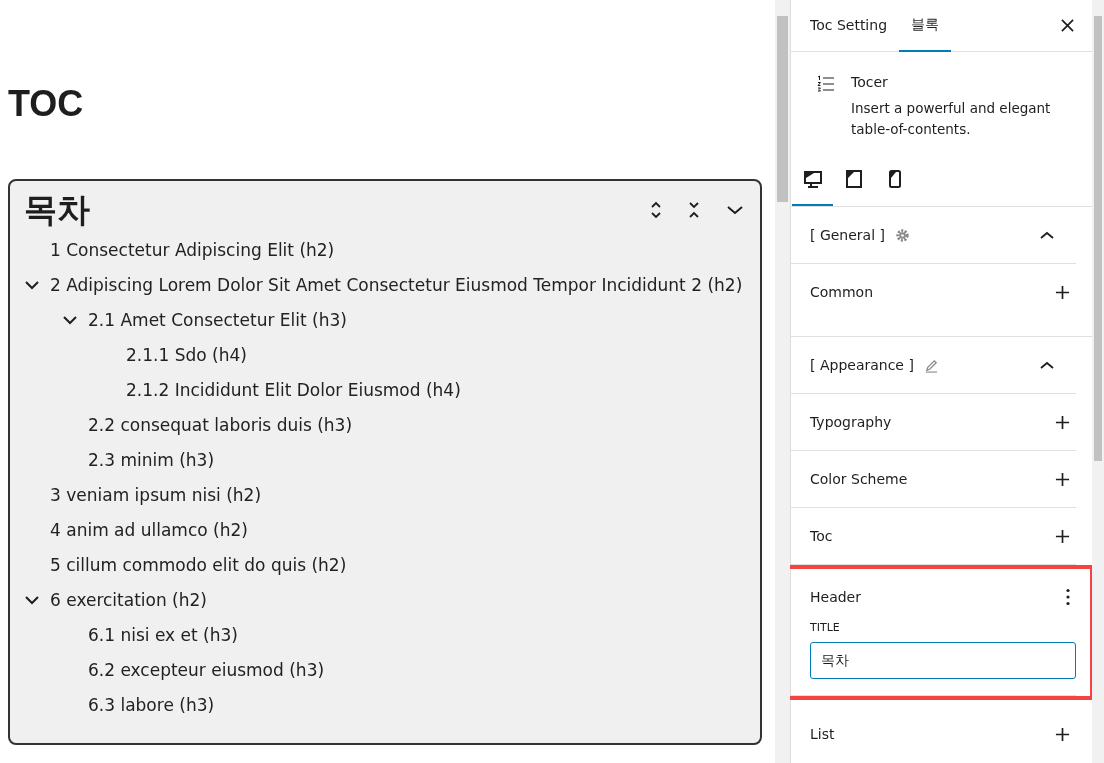 This screenshot has width=1104, height=763. What do you see at coordinates (812, 179) in the screenshot?
I see `desktop-icon` at bounding box center [812, 179].